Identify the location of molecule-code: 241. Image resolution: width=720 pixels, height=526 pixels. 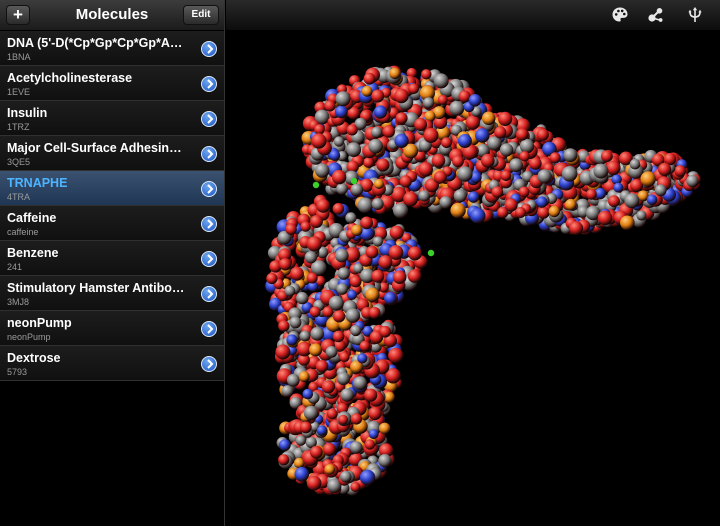
(15, 267).